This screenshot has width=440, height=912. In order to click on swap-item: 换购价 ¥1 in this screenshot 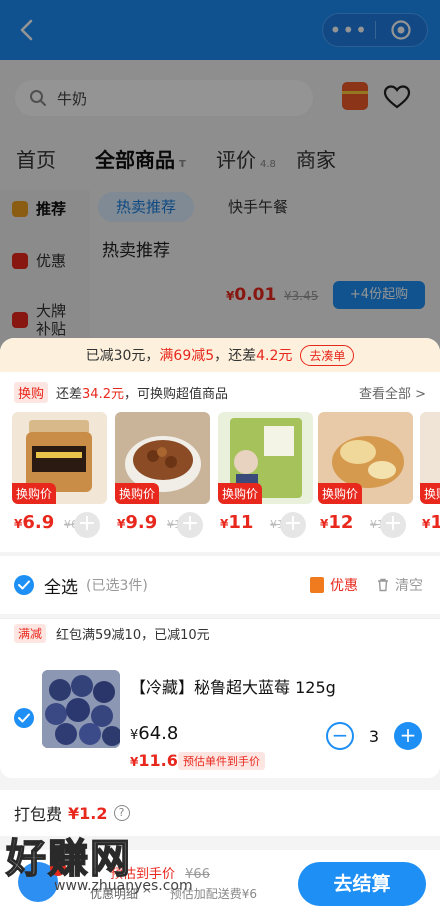, I will do `click(430, 477)`.